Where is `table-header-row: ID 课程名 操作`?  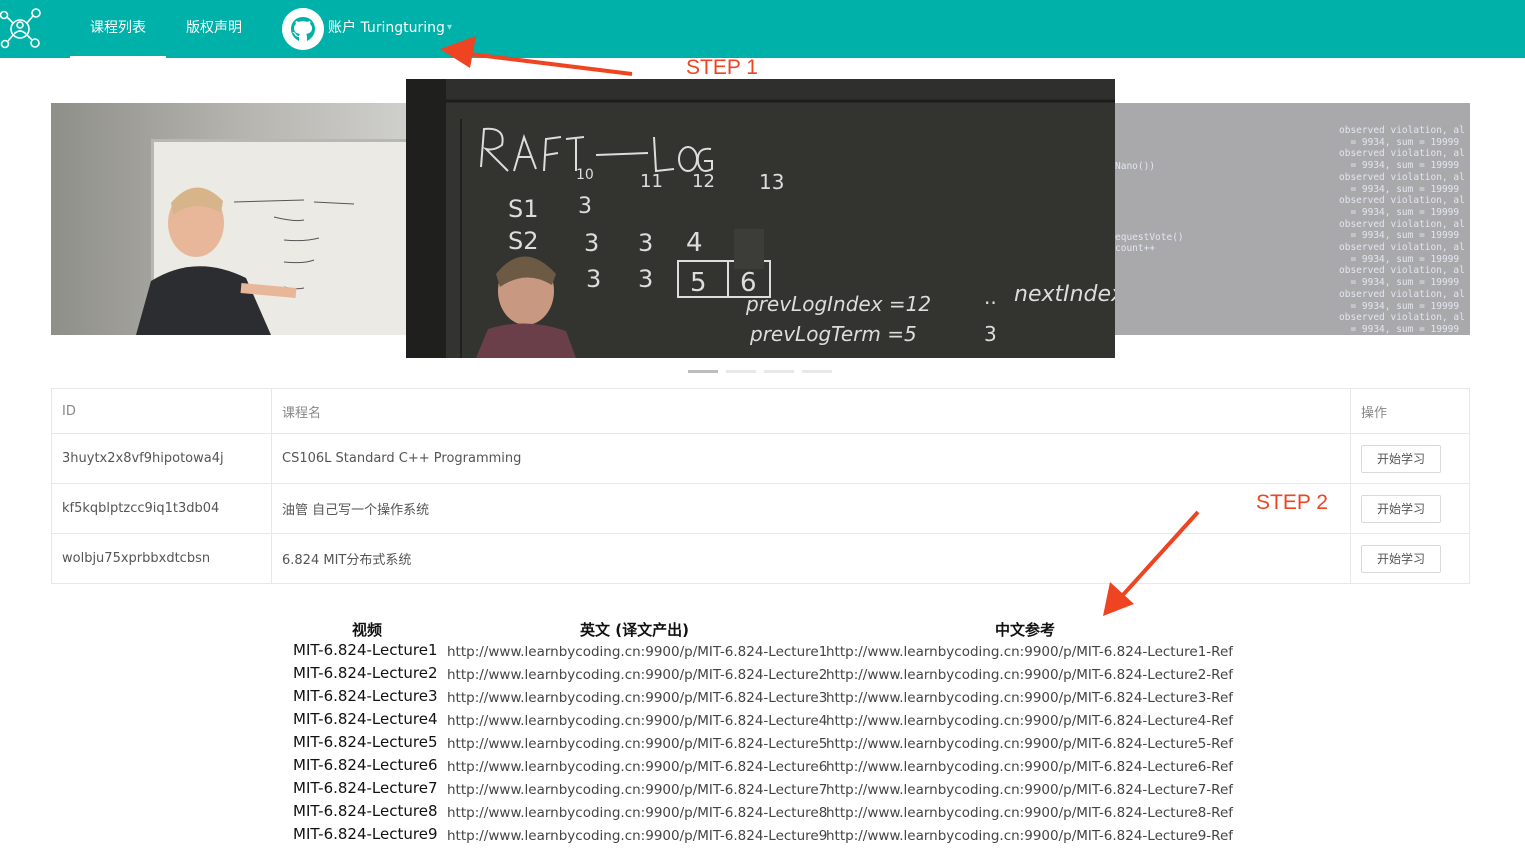 table-header-row: ID 课程名 操作 is located at coordinates (760, 411).